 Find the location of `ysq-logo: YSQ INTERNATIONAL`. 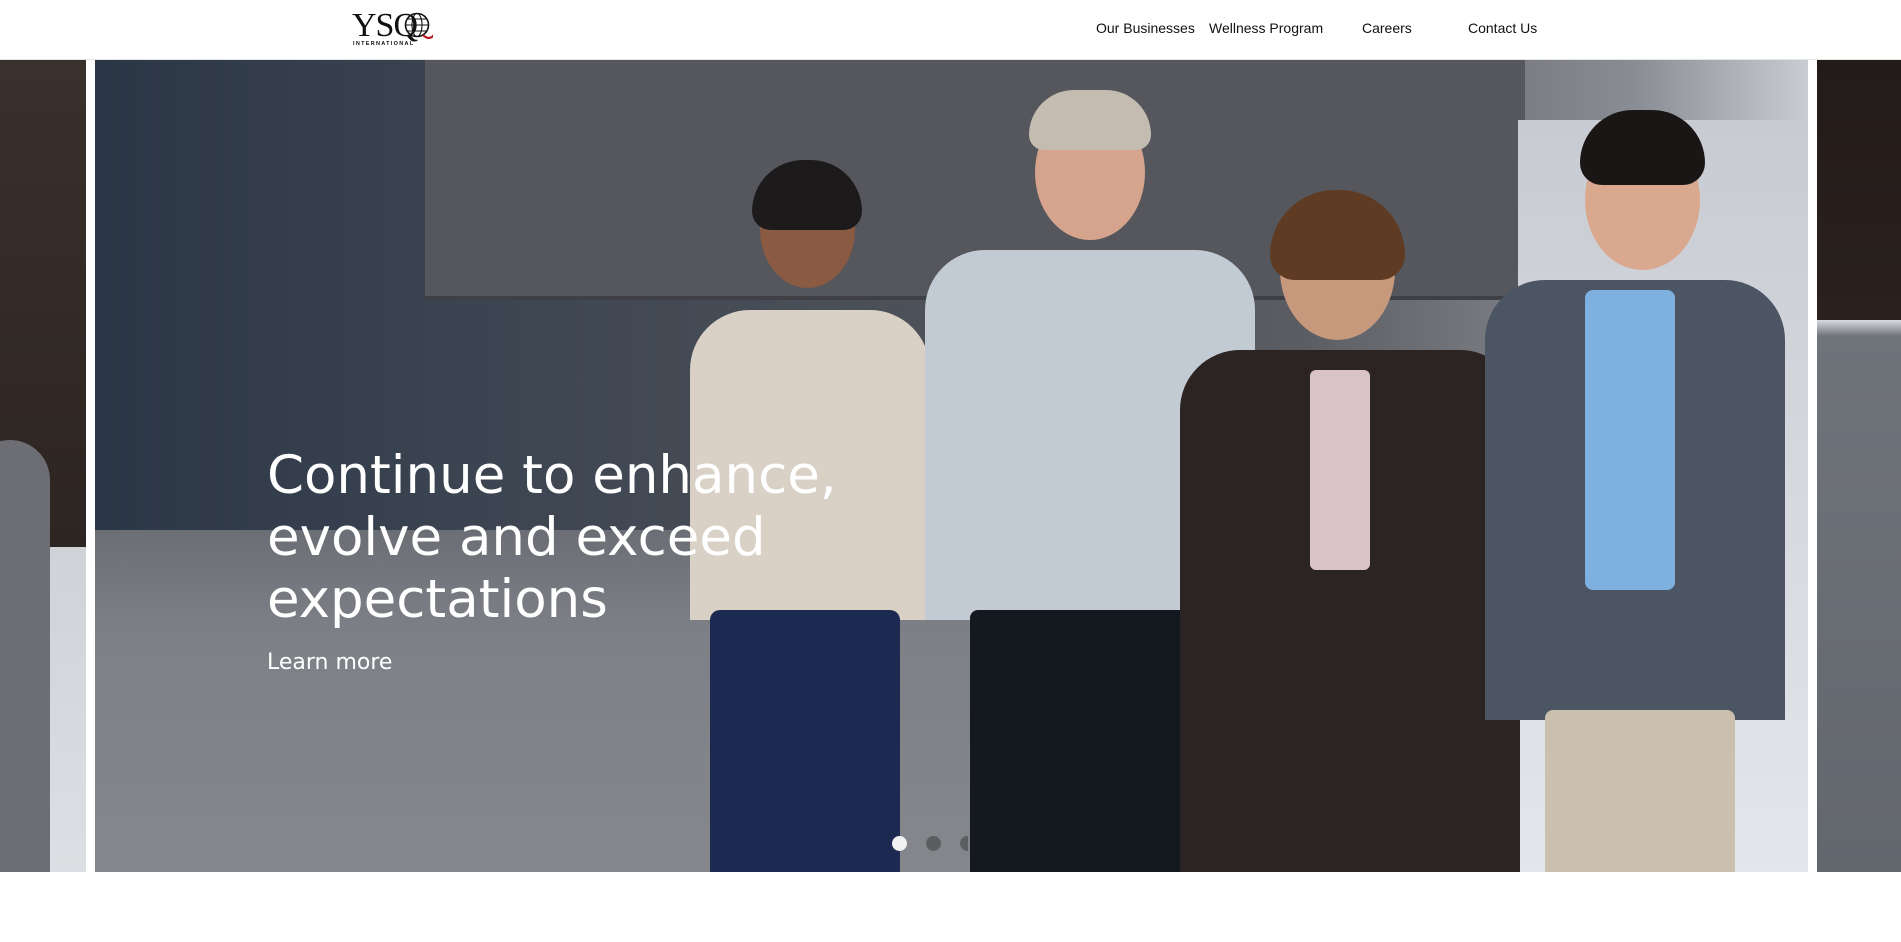

ysq-logo: YSQ INTERNATIONAL is located at coordinates (397, 29).